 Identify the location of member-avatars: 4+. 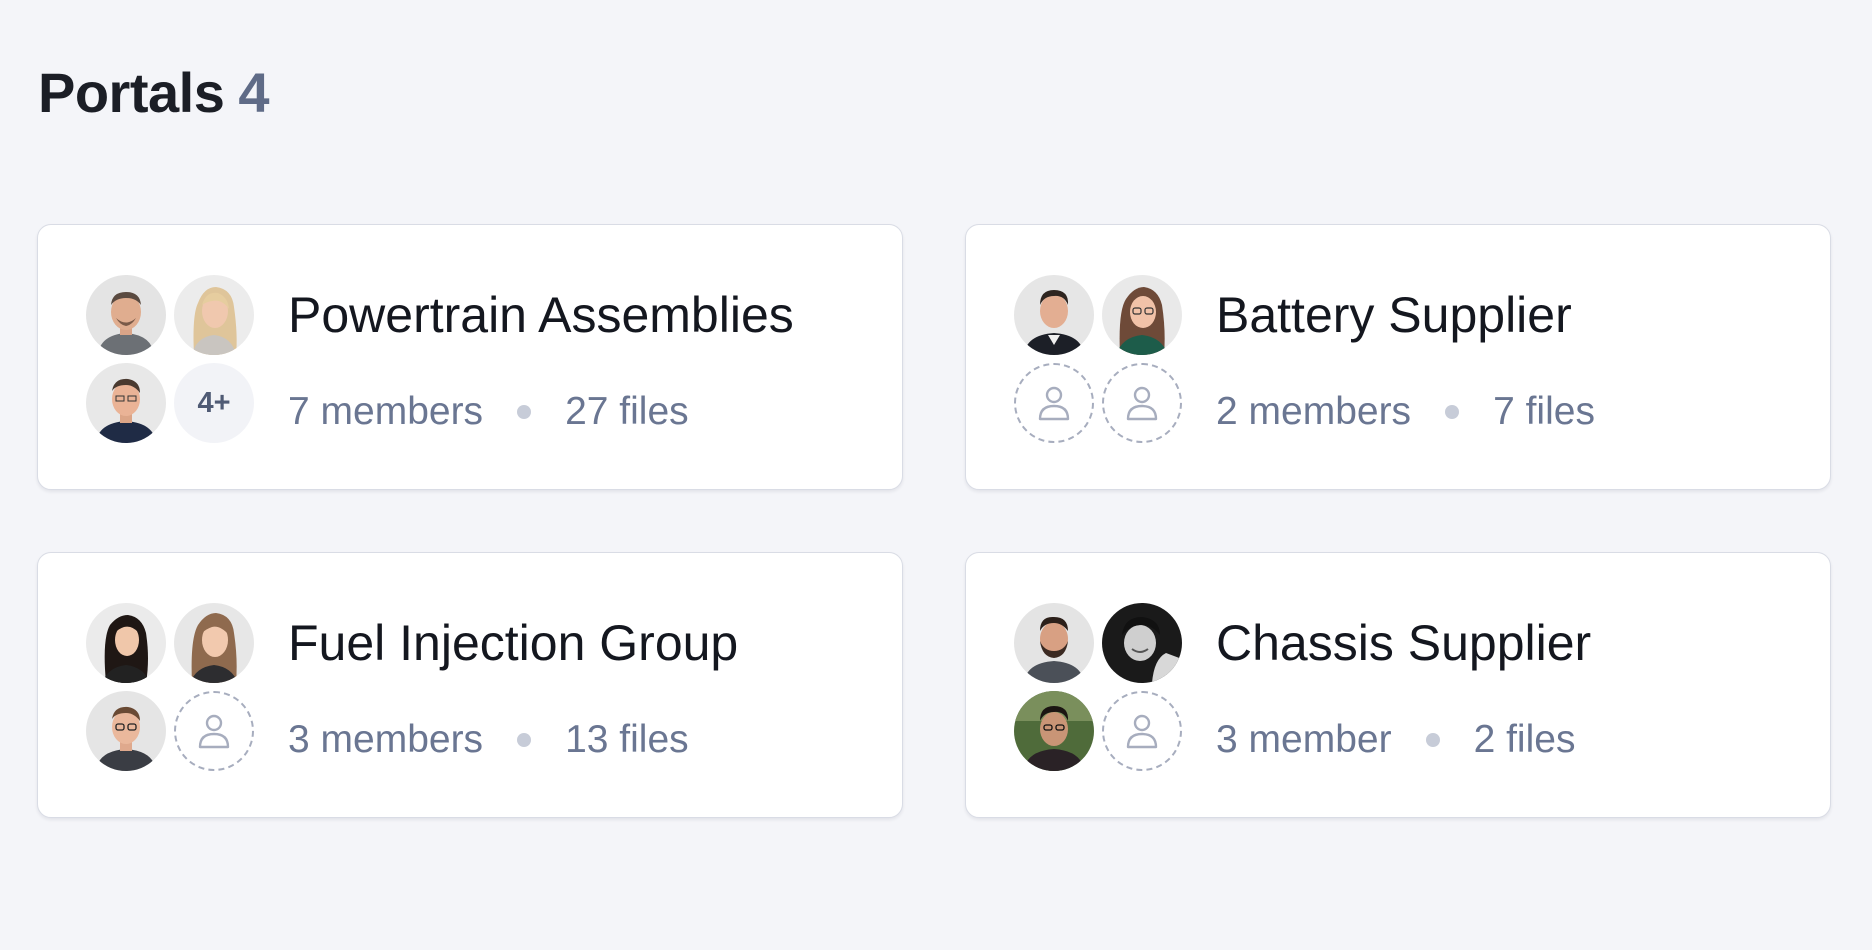
(170, 359).